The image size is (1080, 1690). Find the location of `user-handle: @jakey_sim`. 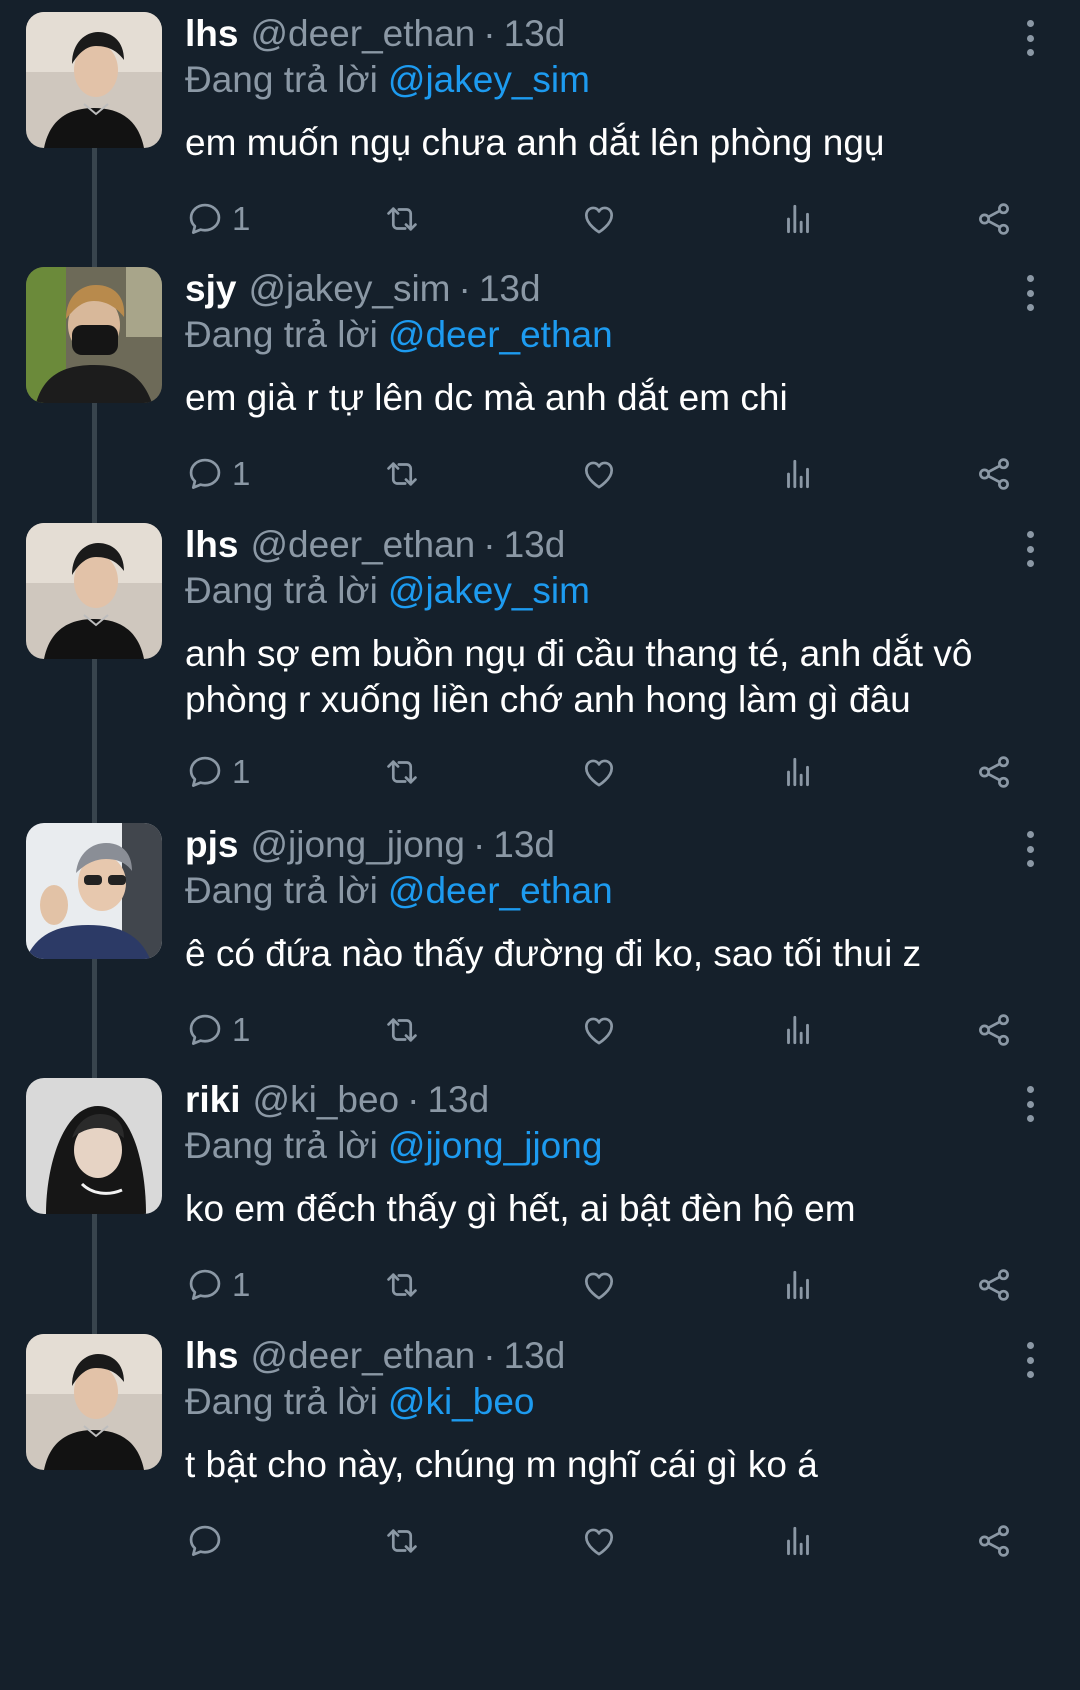

user-handle: @jakey_sim is located at coordinates (349, 289).